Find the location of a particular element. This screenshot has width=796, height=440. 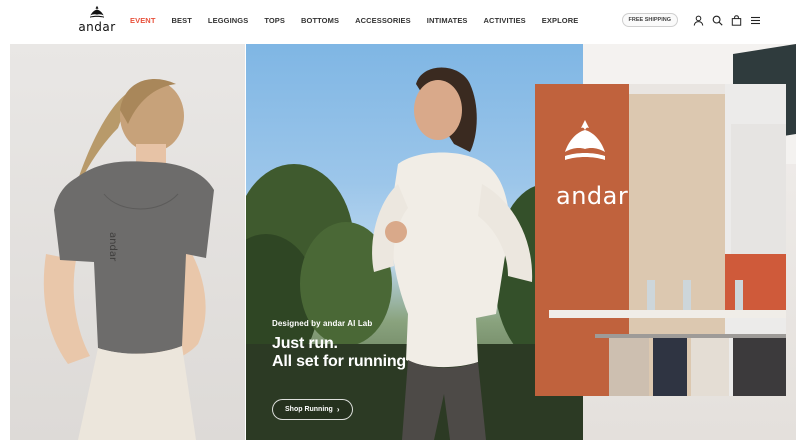

bag-icon is located at coordinates (736, 20).